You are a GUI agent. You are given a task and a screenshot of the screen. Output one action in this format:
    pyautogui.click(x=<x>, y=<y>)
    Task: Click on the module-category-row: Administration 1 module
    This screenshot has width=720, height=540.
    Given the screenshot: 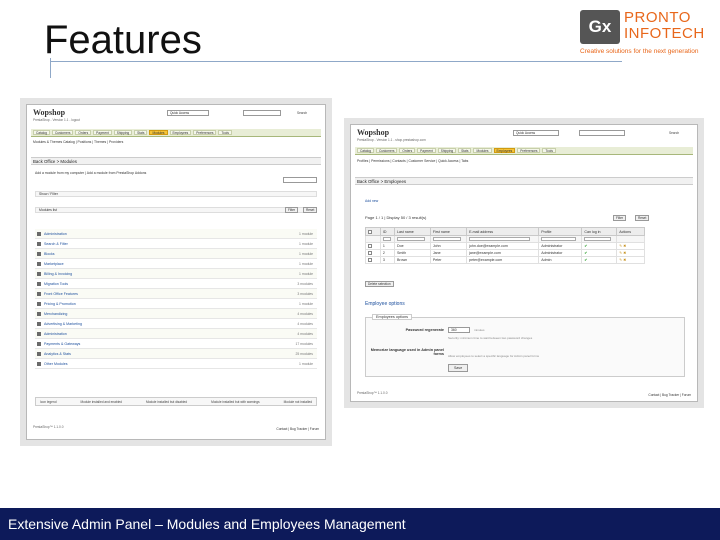 What is the action you would take?
    pyautogui.click(x=176, y=234)
    